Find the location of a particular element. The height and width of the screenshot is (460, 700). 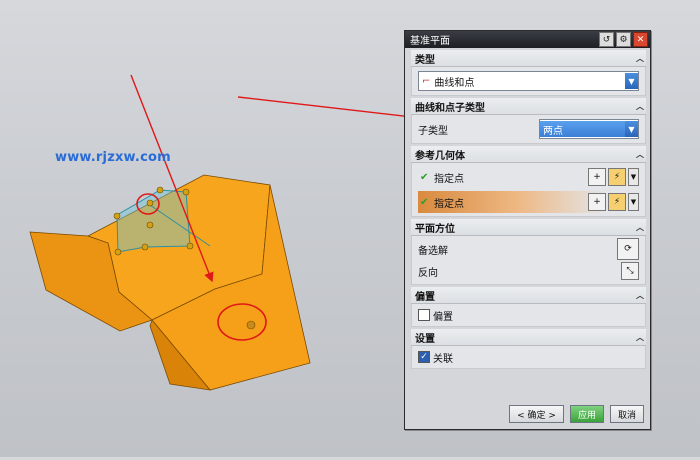

dialog-button-bar: < 确定 > 应用 取消 is located at coordinates (527, 414).